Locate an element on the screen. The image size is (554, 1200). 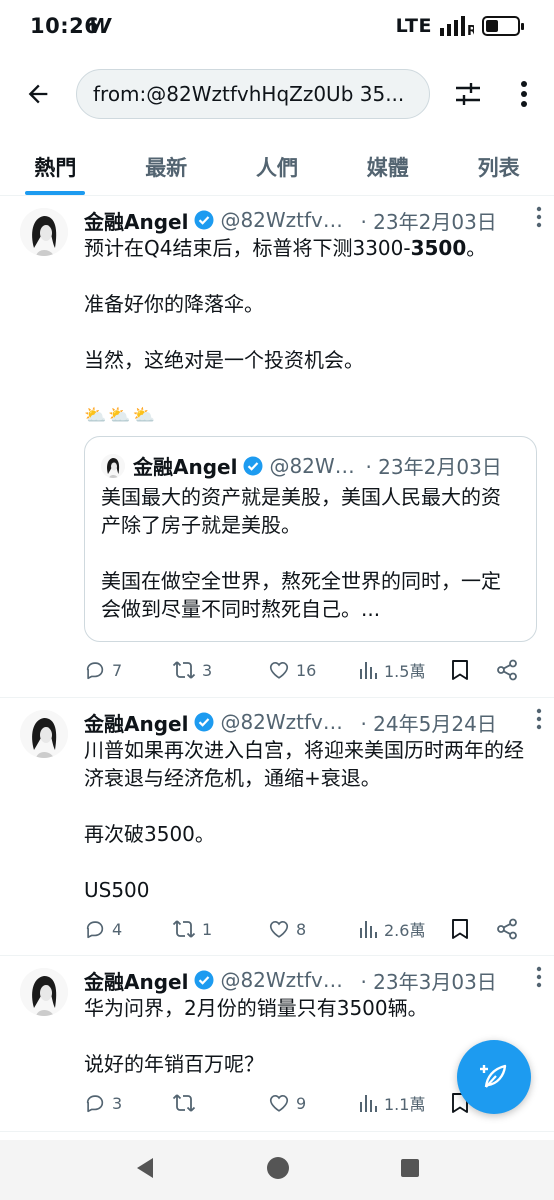
search-tabs: 熱門 最新 人們 媒體 列表 is located at coordinates (277, 167).